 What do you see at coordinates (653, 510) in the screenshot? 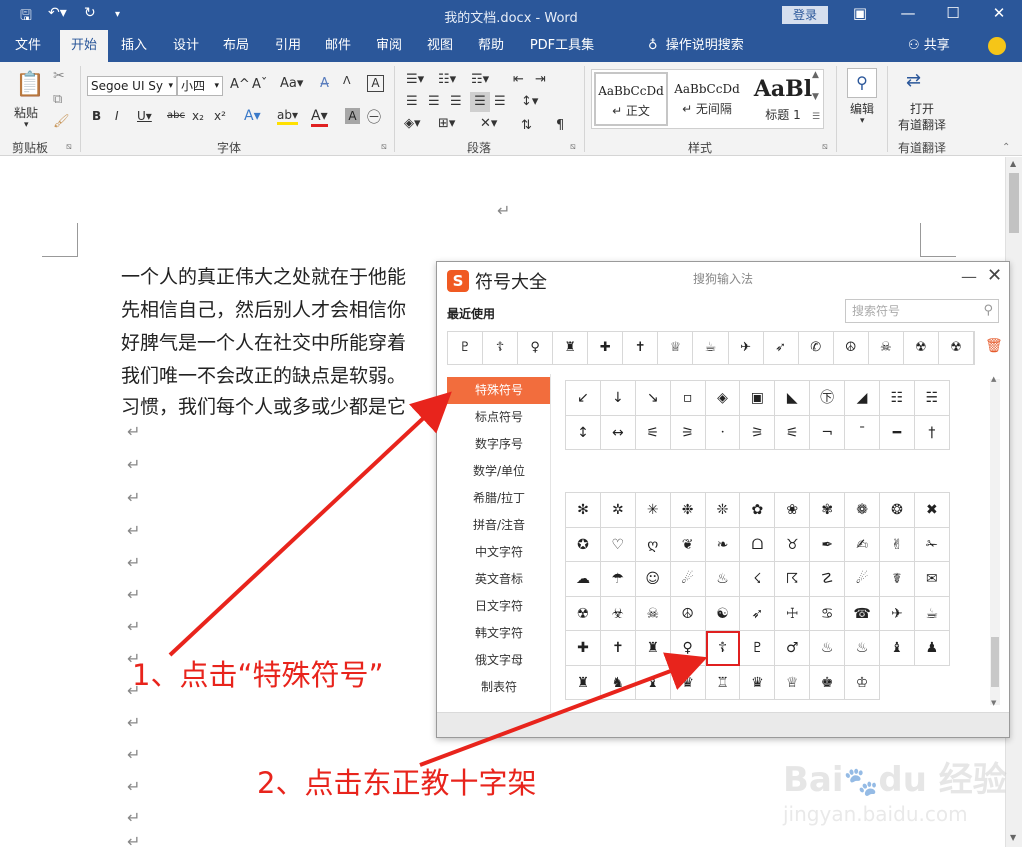
I see `symbol-cell: ✳` at bounding box center [653, 510].